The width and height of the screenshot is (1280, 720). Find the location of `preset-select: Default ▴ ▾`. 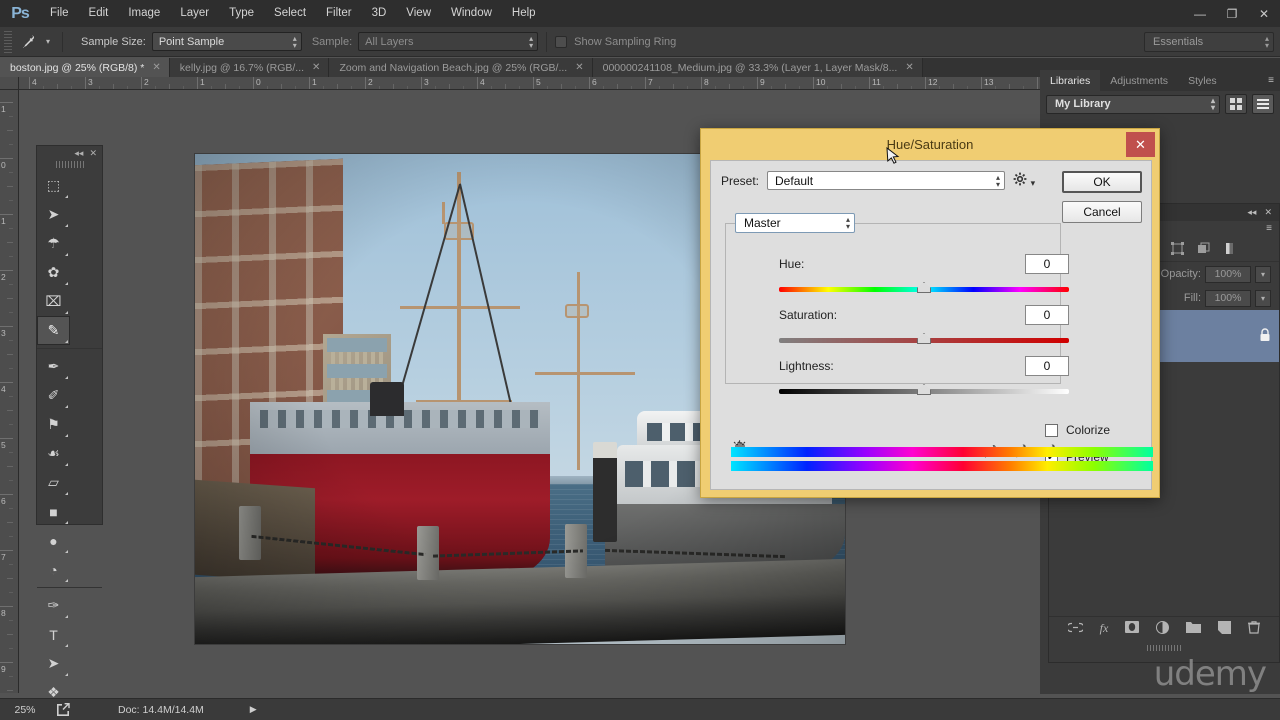

preset-select: Default ▴ ▾ is located at coordinates (886, 180).